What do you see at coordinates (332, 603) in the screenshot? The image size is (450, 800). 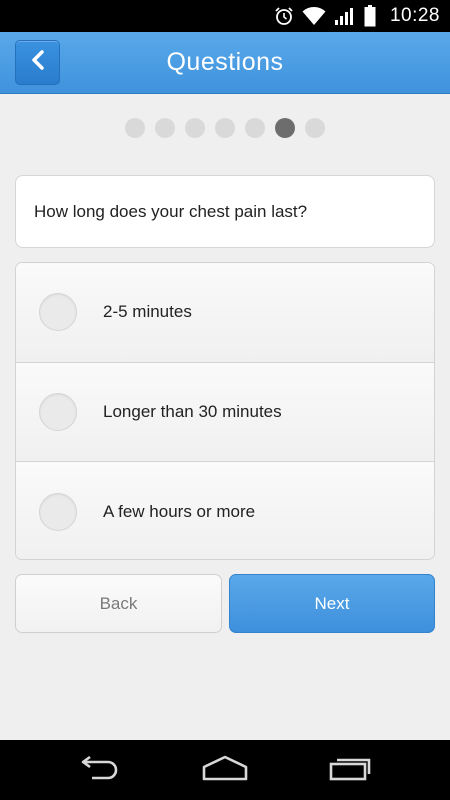 I see `next-button: Next` at bounding box center [332, 603].